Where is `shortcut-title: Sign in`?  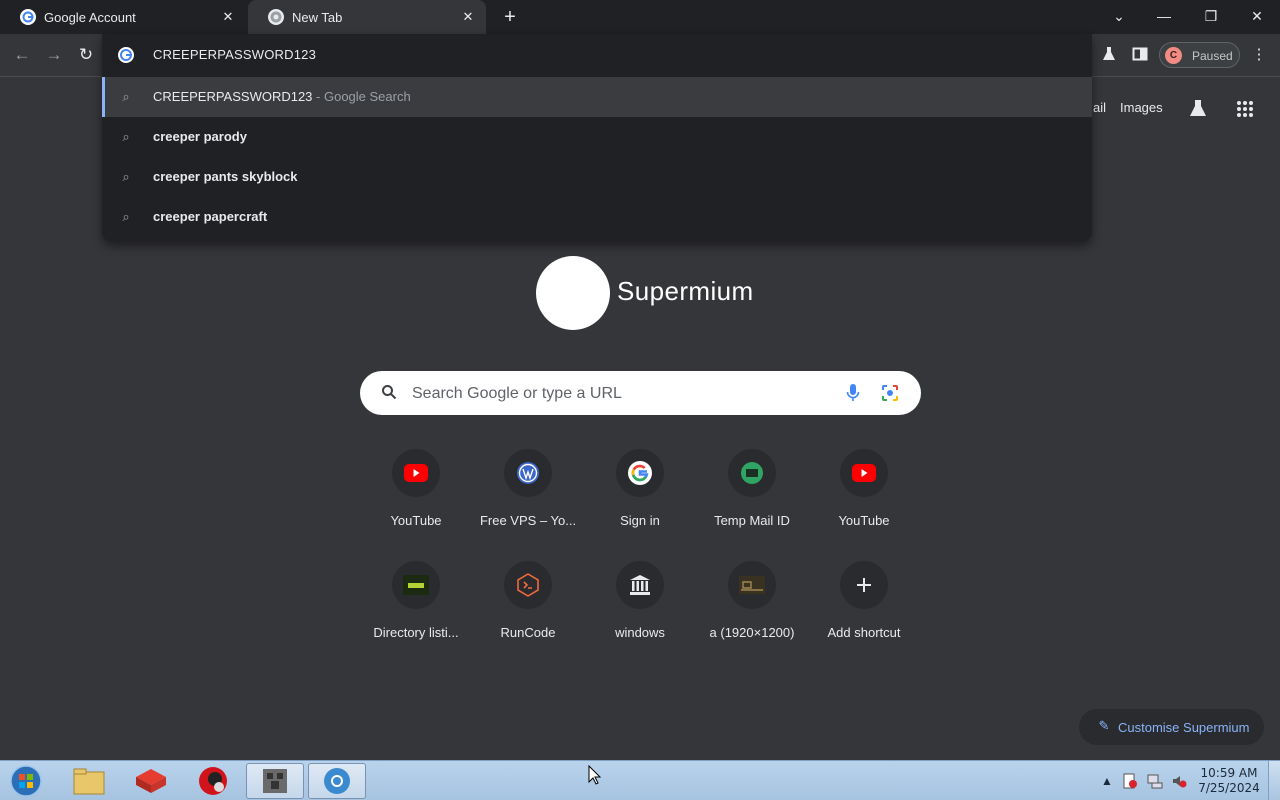
shortcut-title: Sign in is located at coordinates (640, 520).